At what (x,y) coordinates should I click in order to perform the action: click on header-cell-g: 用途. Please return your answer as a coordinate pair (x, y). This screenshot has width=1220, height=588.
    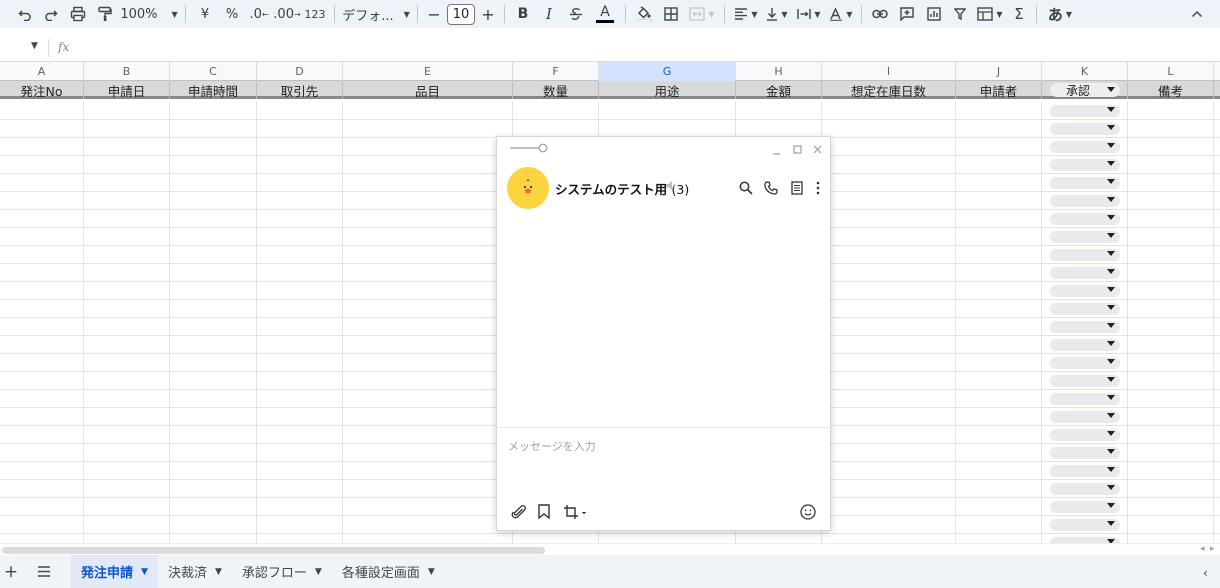
    Looking at the image, I should click on (667, 90).